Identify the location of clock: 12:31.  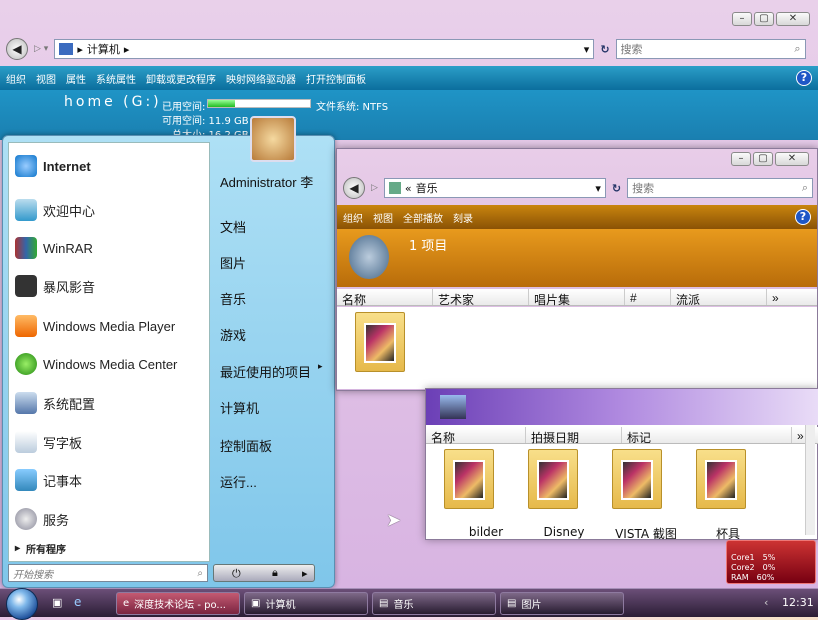
(798, 602).